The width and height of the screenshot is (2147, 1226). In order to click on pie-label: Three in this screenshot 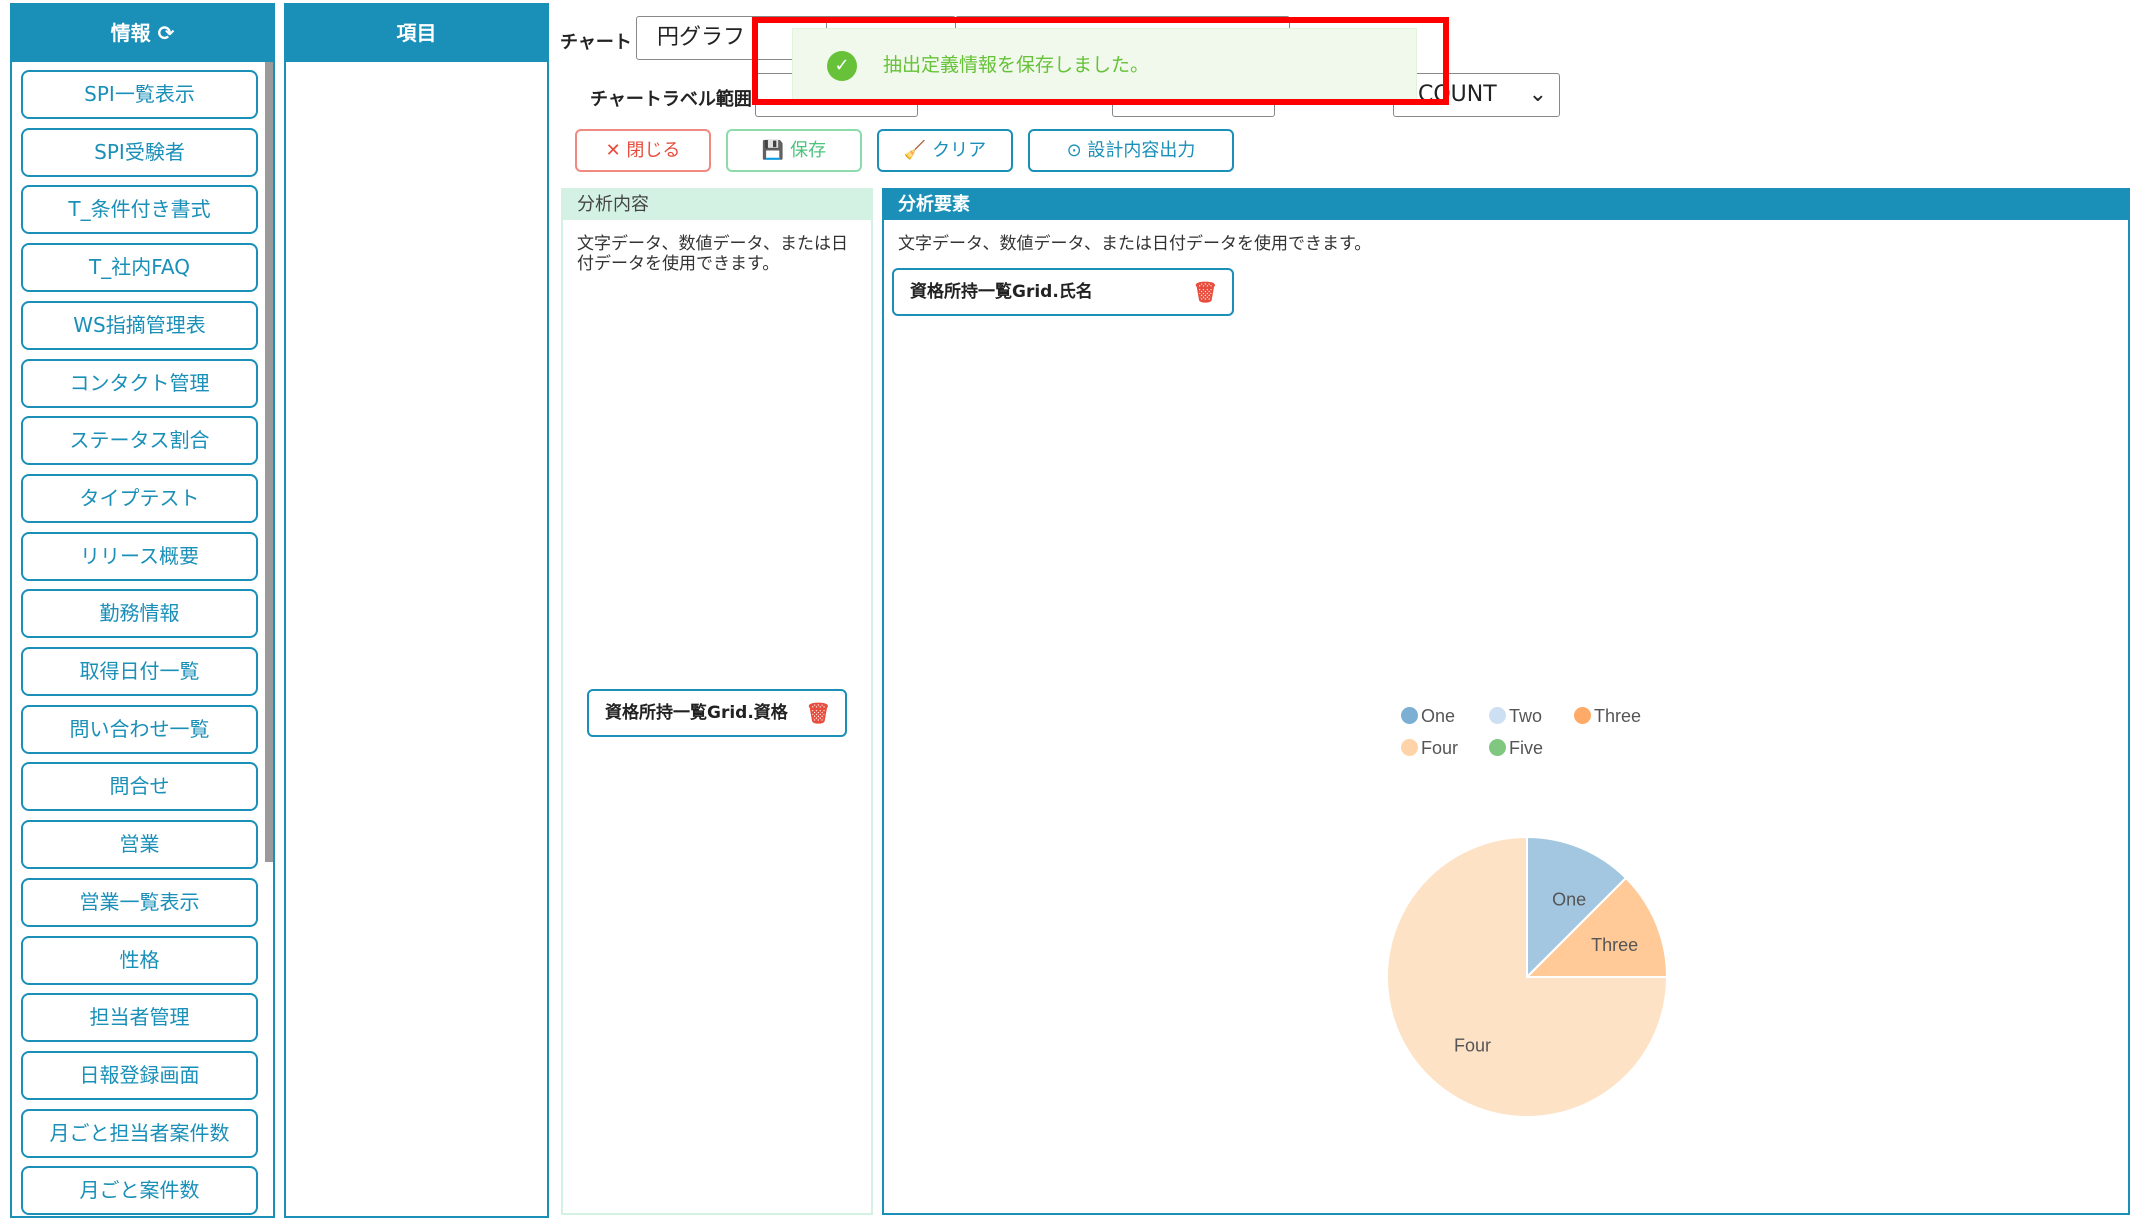, I will do `click(1614, 945)`.